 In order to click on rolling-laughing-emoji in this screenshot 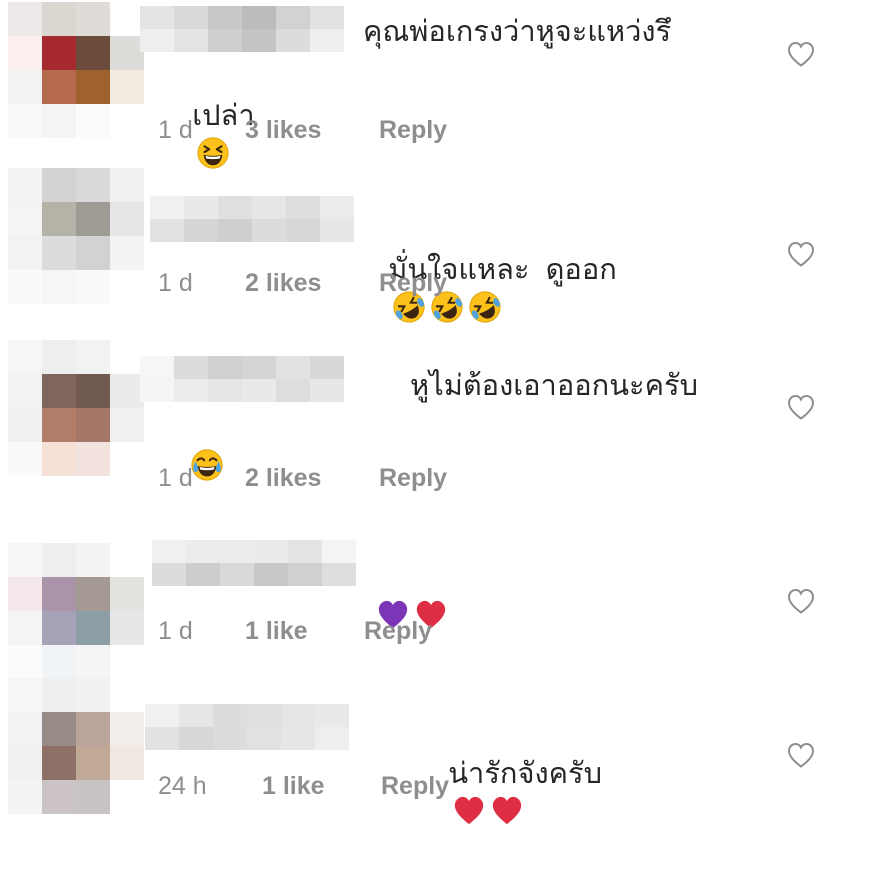, I will do `click(485, 307)`.